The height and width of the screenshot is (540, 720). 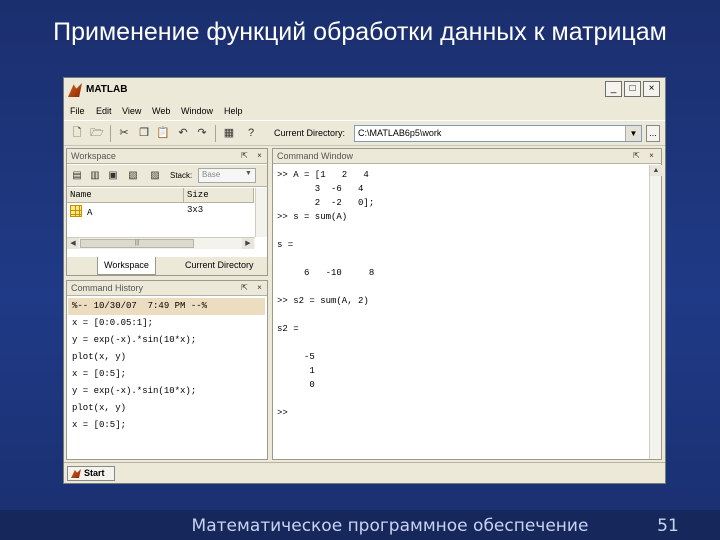 What do you see at coordinates (613, 89) in the screenshot?
I see `minimize-button: _` at bounding box center [613, 89].